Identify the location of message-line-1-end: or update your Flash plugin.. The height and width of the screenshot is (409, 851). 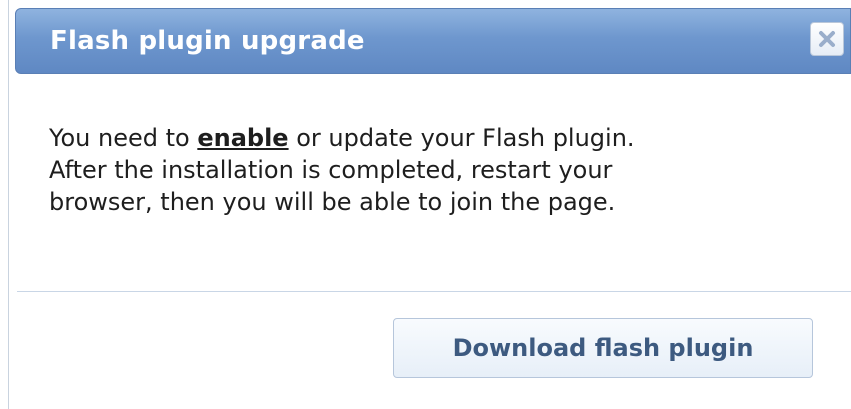
(461, 138).